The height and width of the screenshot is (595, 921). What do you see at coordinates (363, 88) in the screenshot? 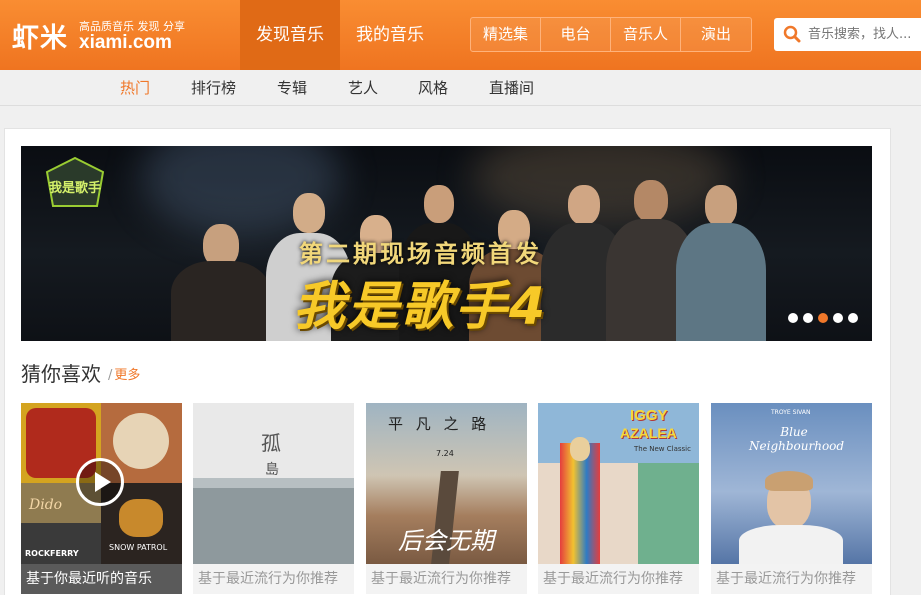
I see `tab-artists: 艺人` at bounding box center [363, 88].